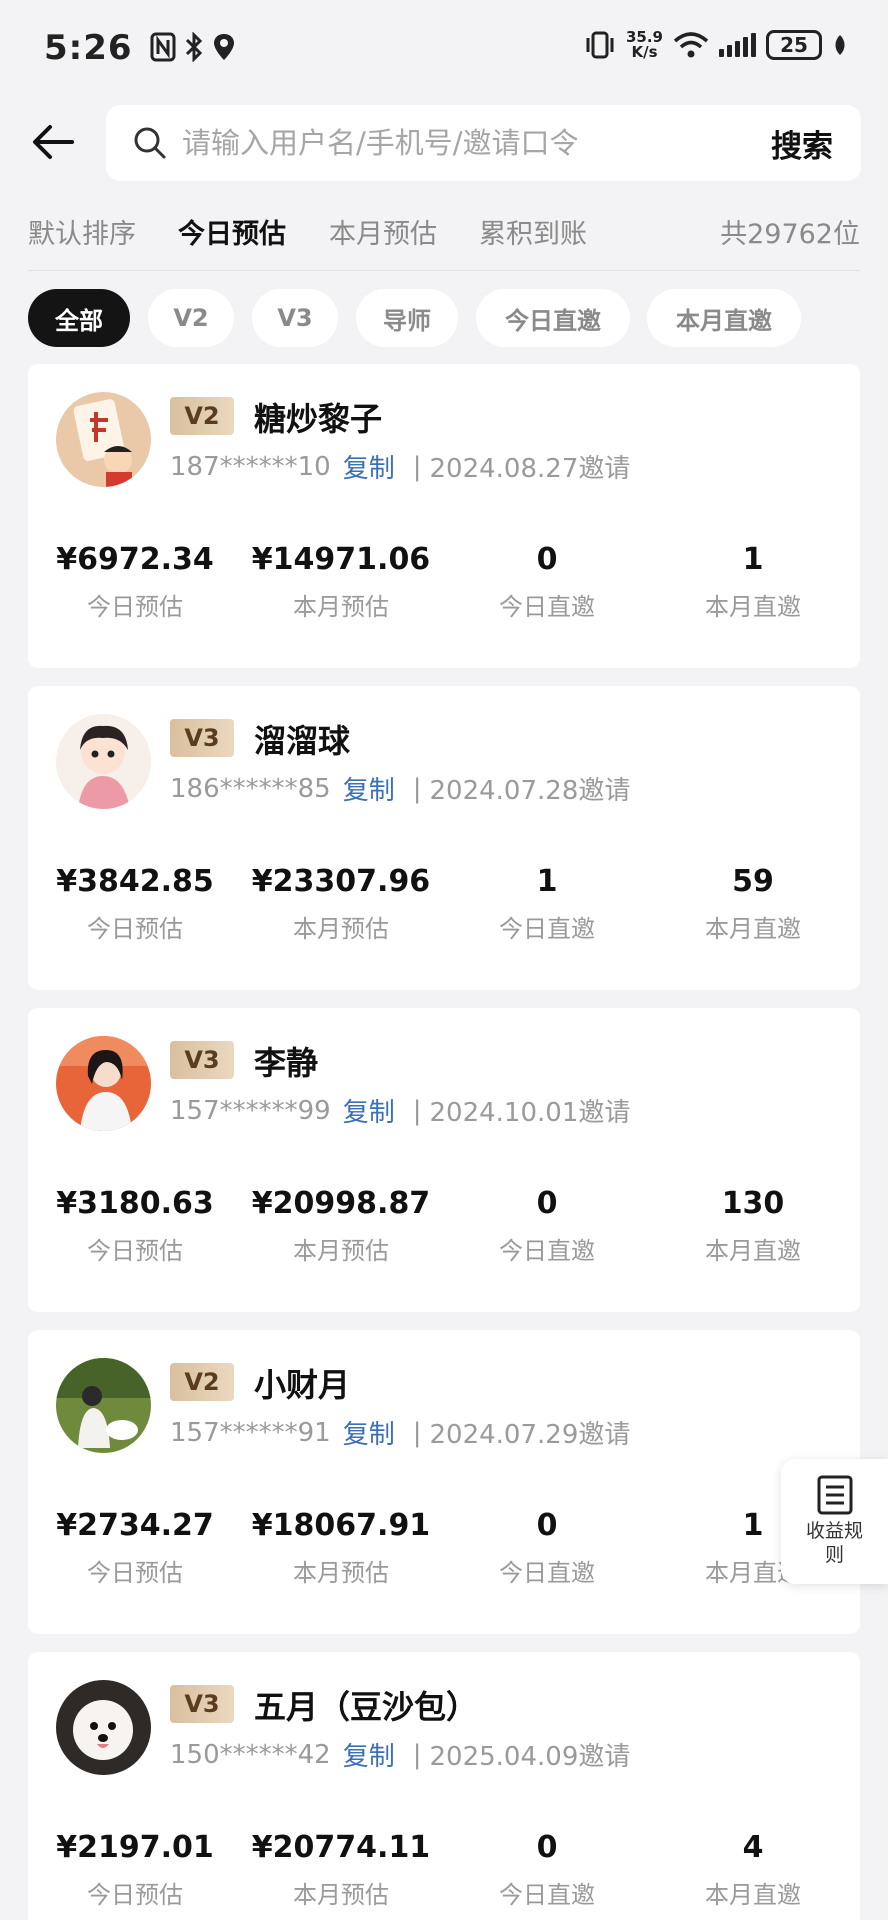  Describe the element at coordinates (135, 582) in the screenshot. I see `stat-today-estimate: ¥6972.34 今日预估` at that location.